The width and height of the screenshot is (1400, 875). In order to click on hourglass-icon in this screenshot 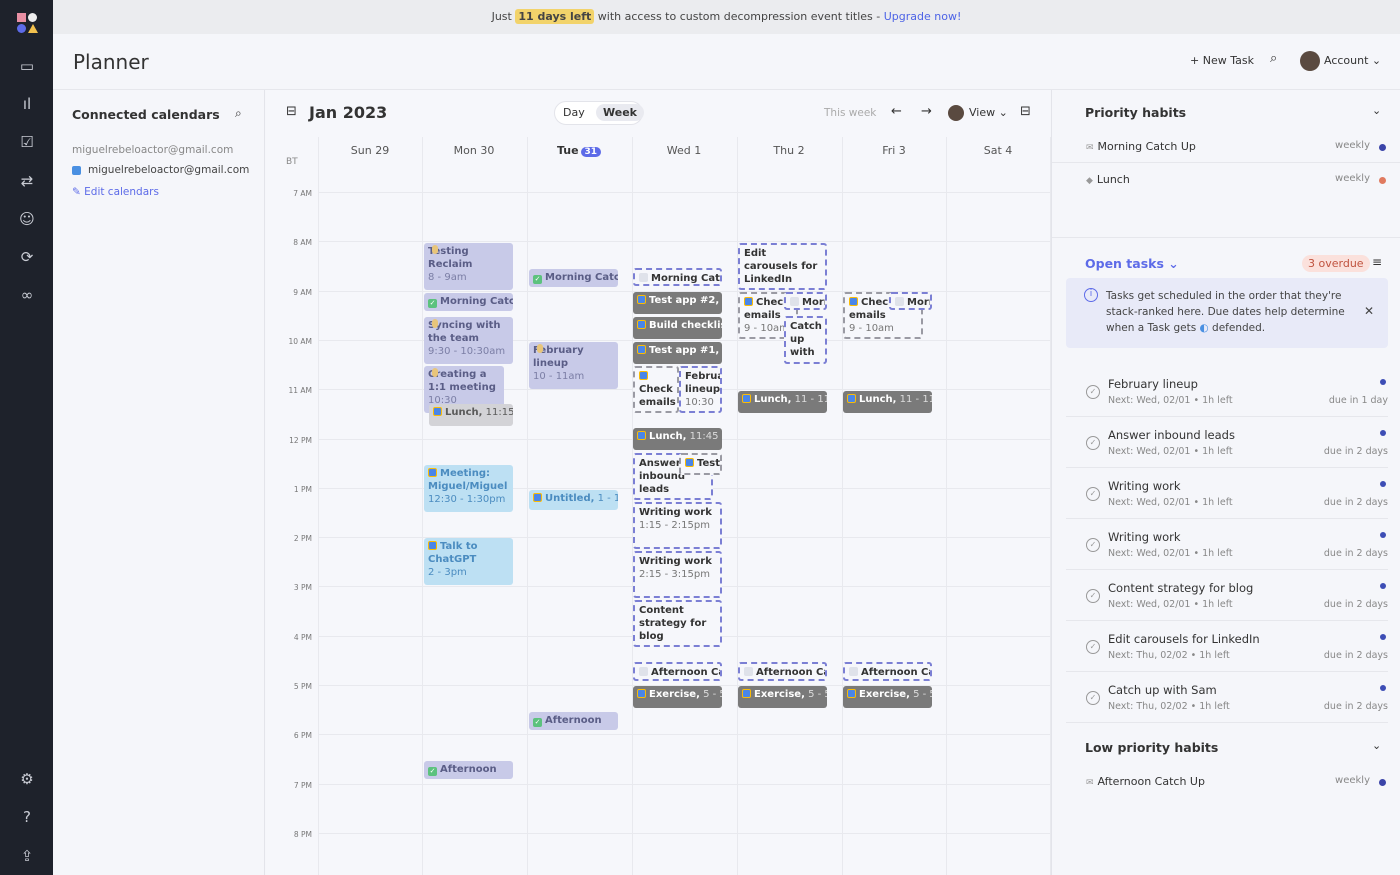, I will do `click(435, 249)`.